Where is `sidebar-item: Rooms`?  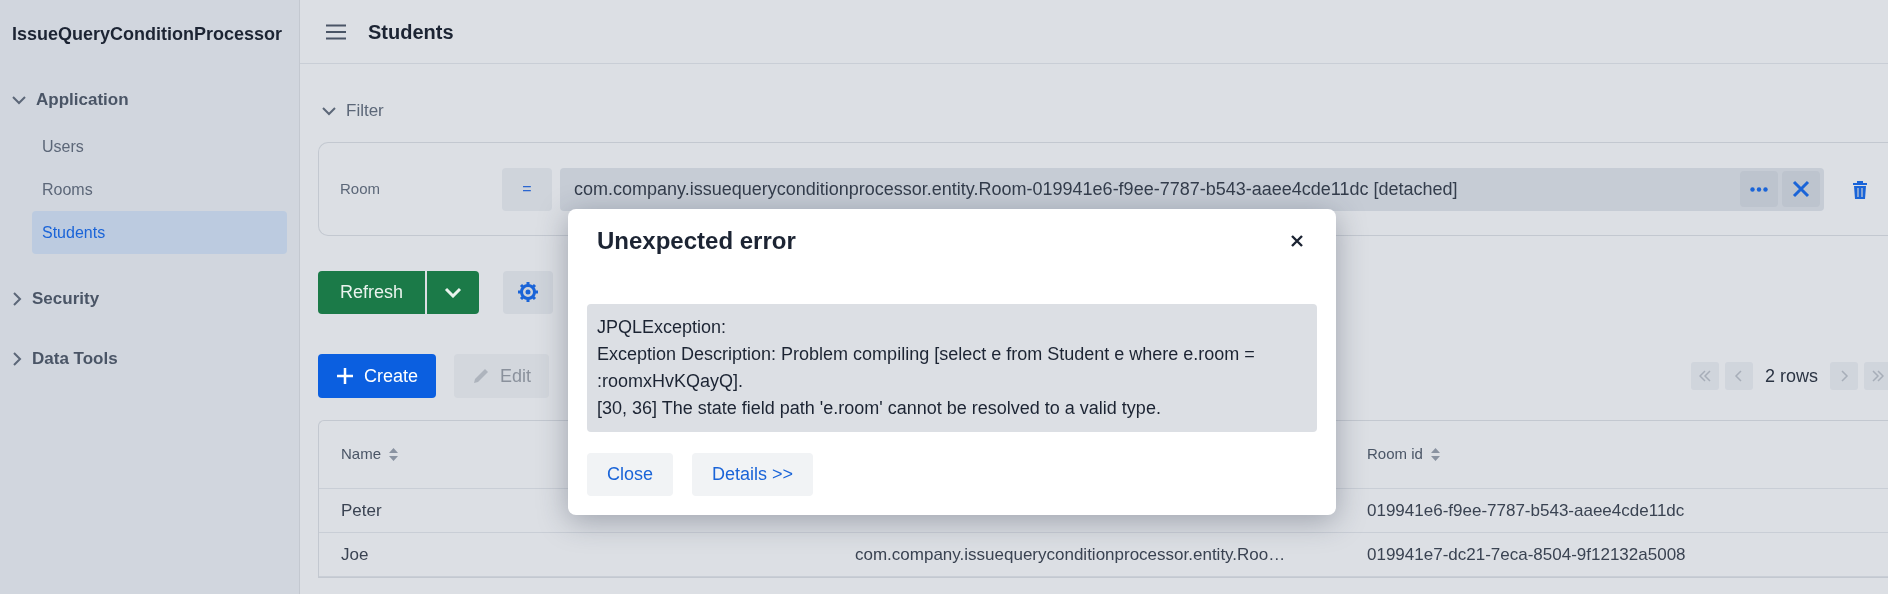
sidebar-item: Rooms is located at coordinates (159, 189).